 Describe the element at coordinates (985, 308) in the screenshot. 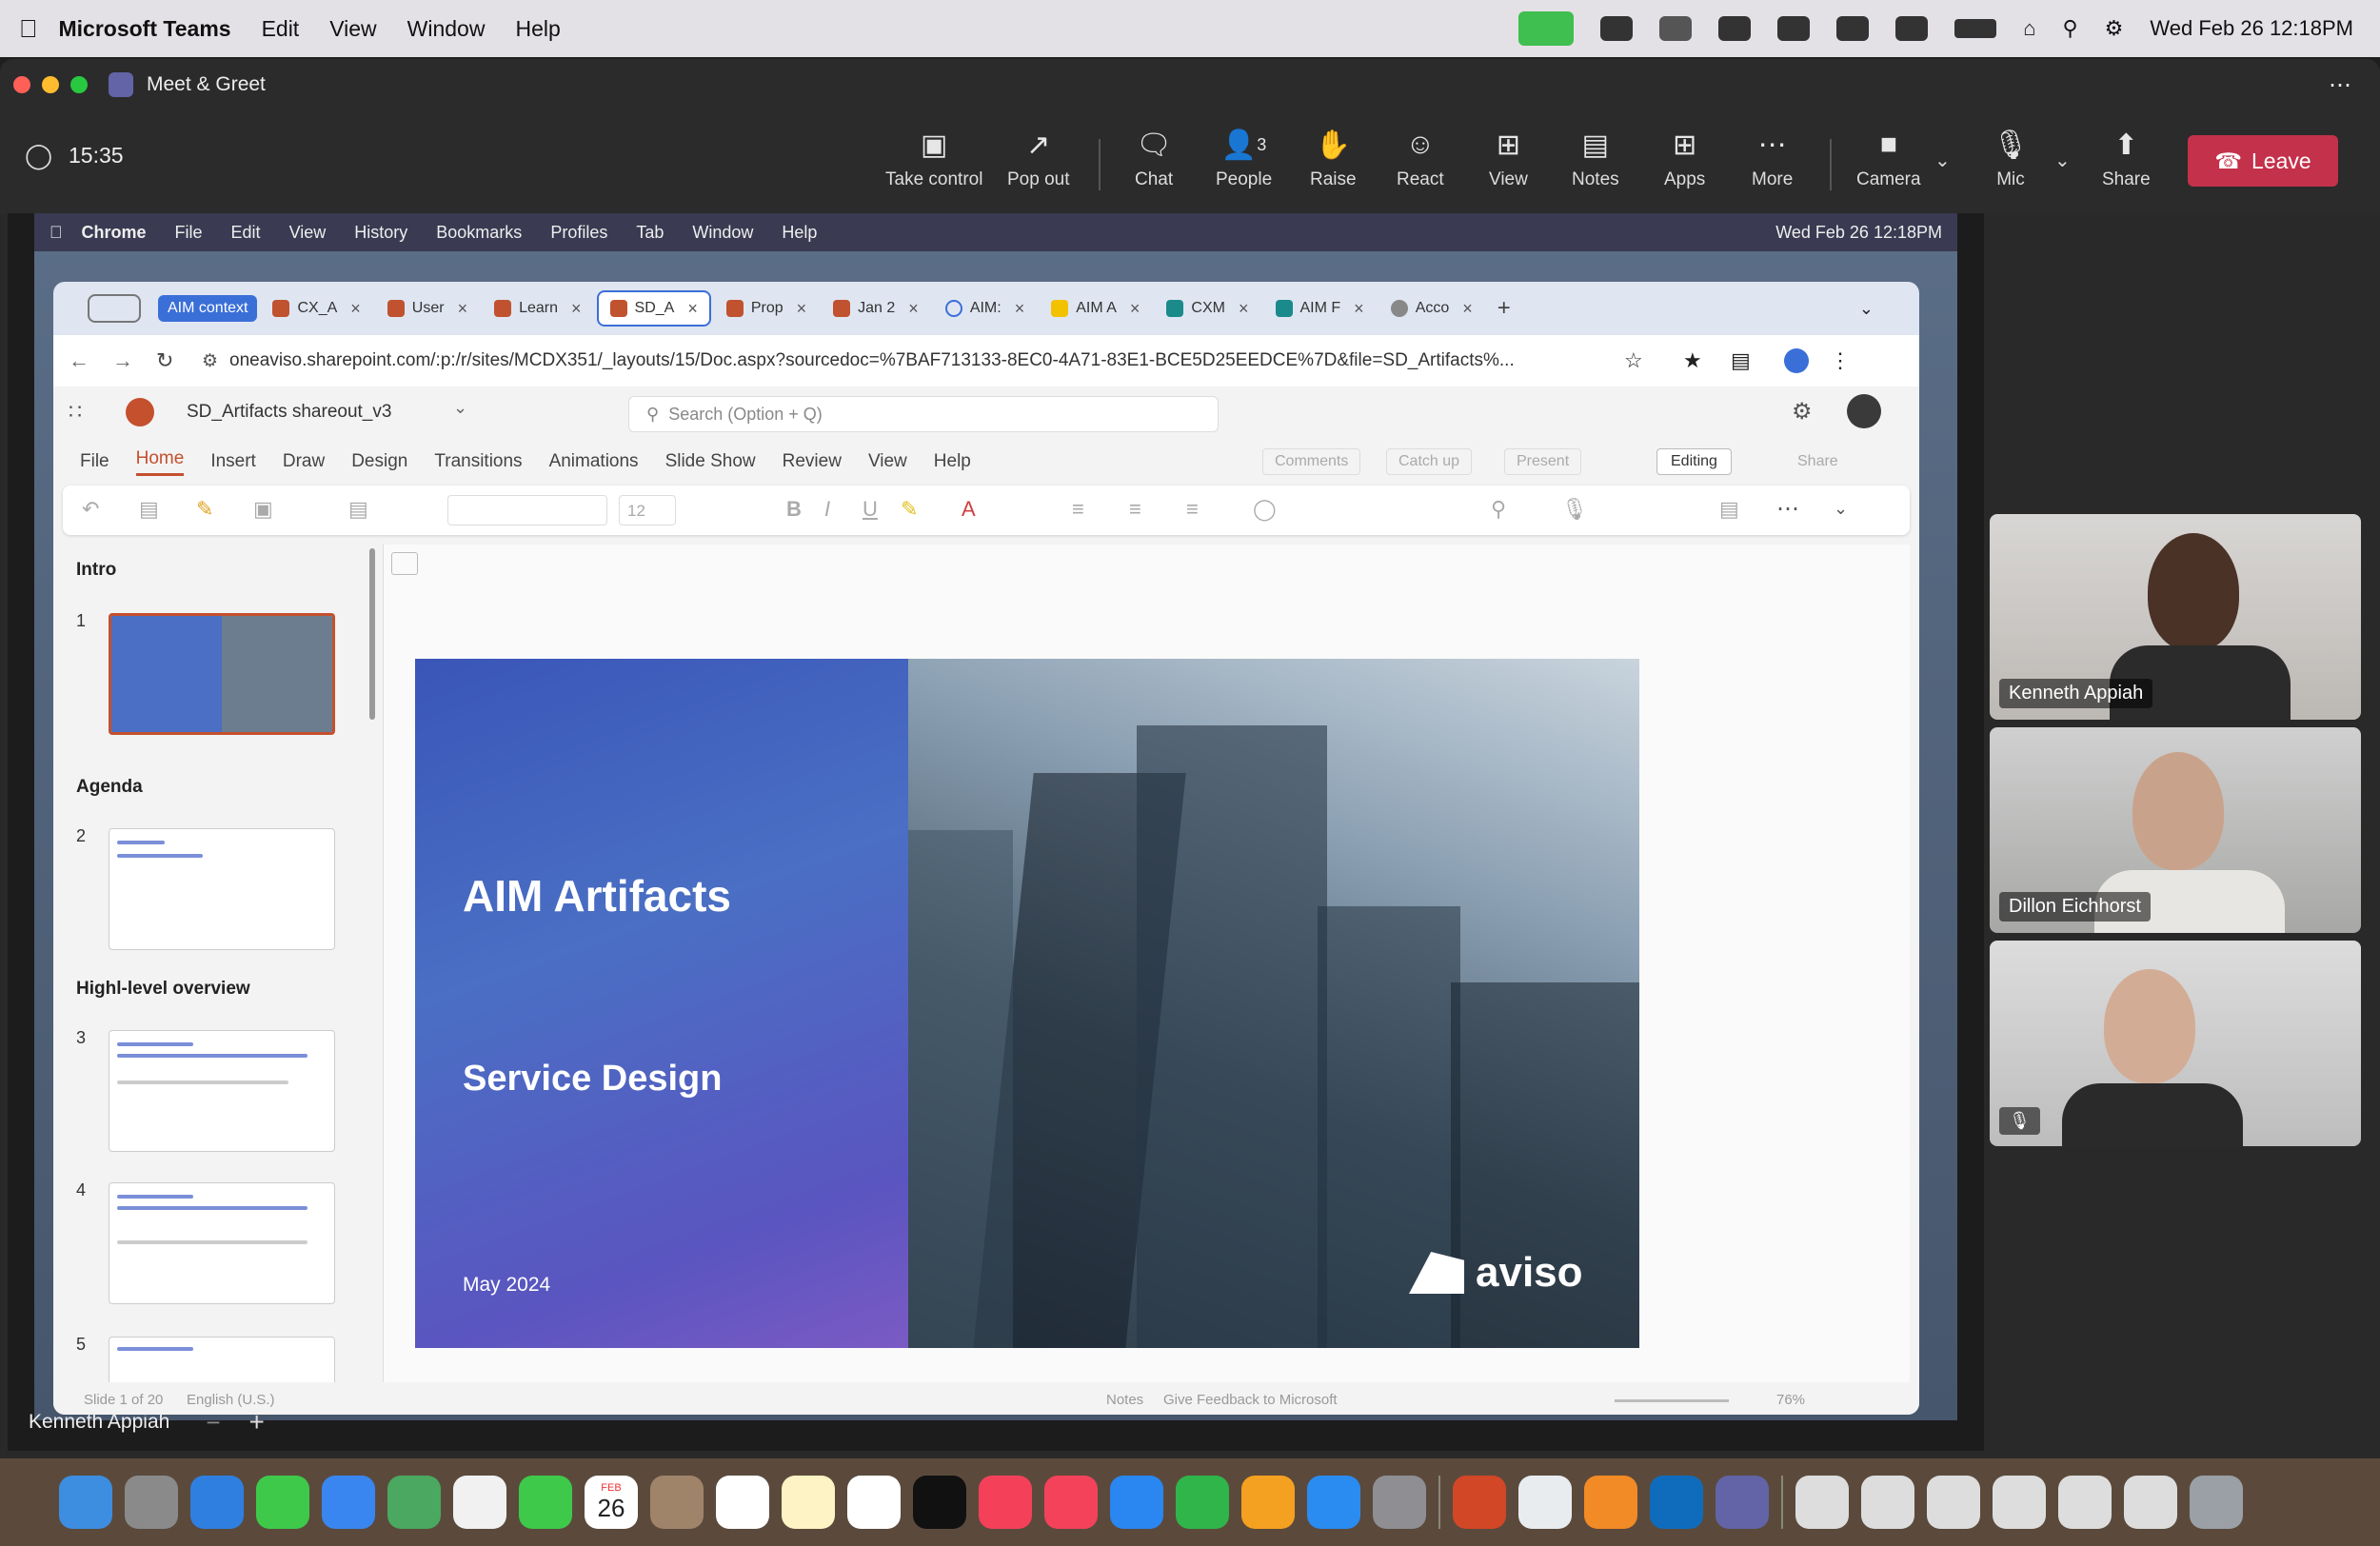

I see `browser-tab: AIM: ×` at that location.